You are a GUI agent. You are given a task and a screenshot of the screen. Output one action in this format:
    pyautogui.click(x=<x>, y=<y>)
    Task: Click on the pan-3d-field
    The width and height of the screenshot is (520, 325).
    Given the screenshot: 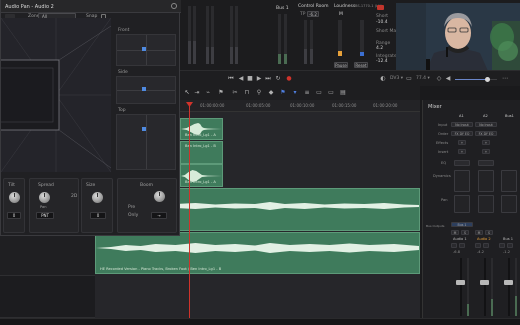 What is the action you would take?
    pyautogui.click(x=56, y=95)
    